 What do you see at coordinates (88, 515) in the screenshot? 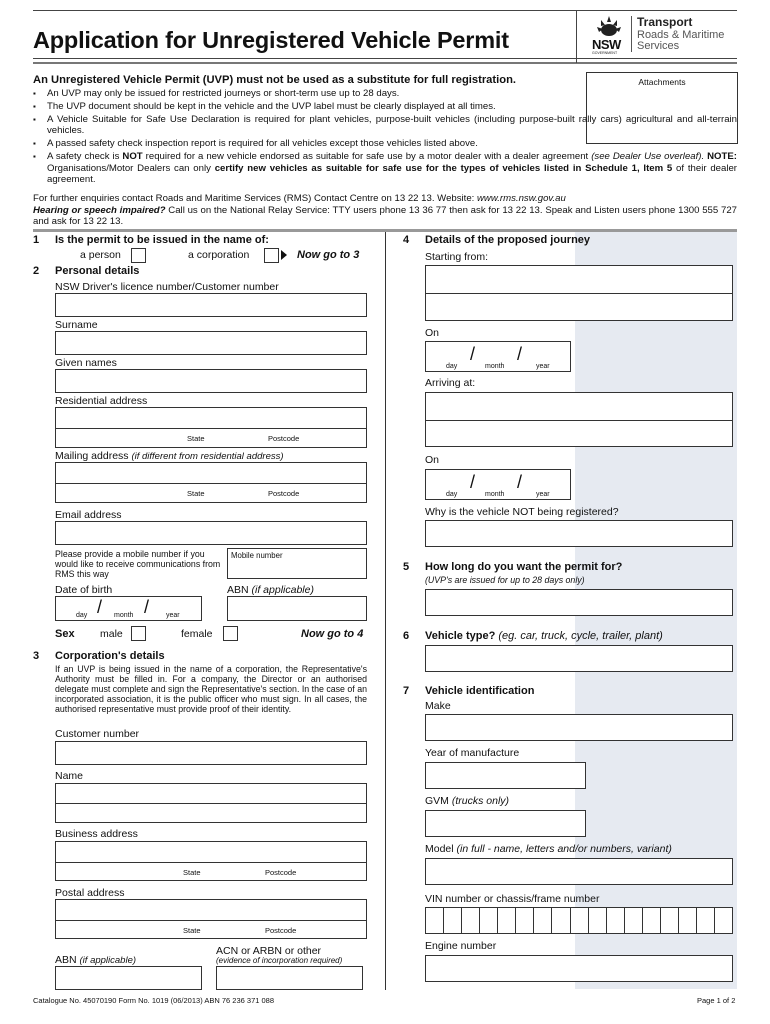
I see `email-label: Email address` at bounding box center [88, 515].